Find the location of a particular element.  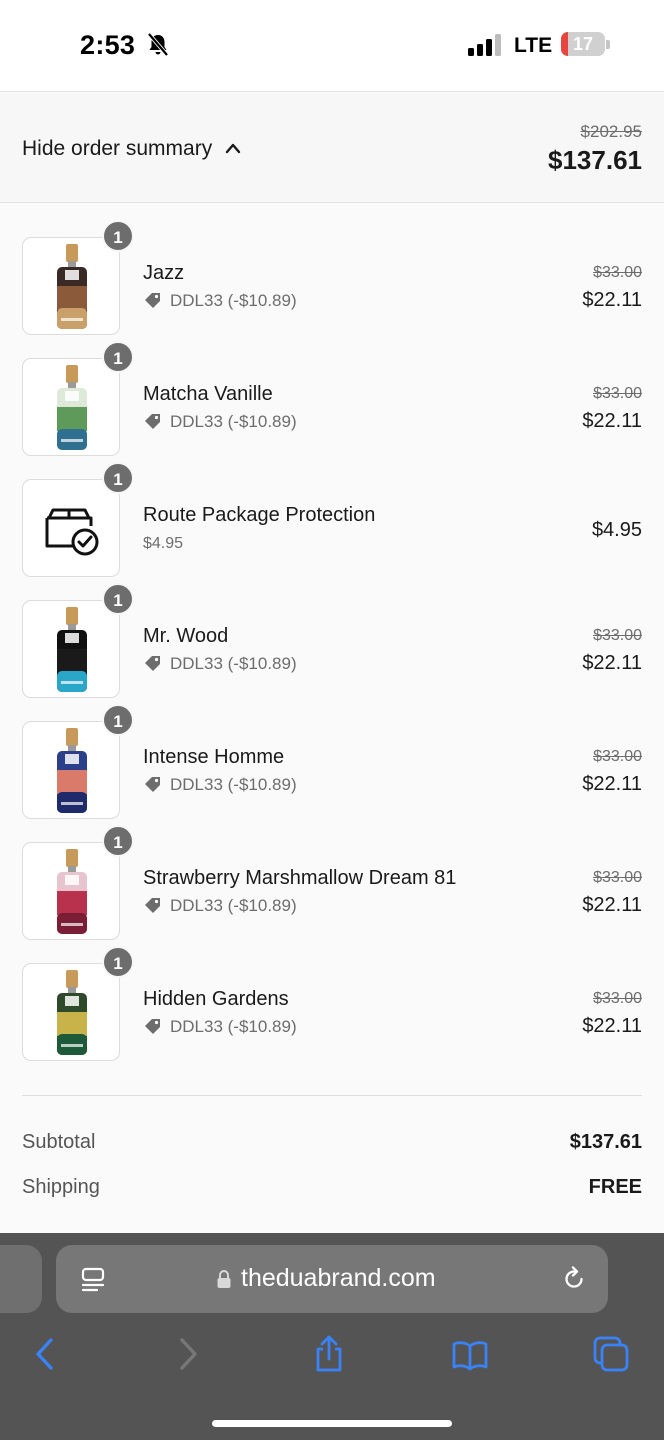

status-bar: 2:53 LTE 17 is located at coordinates (332, 46).